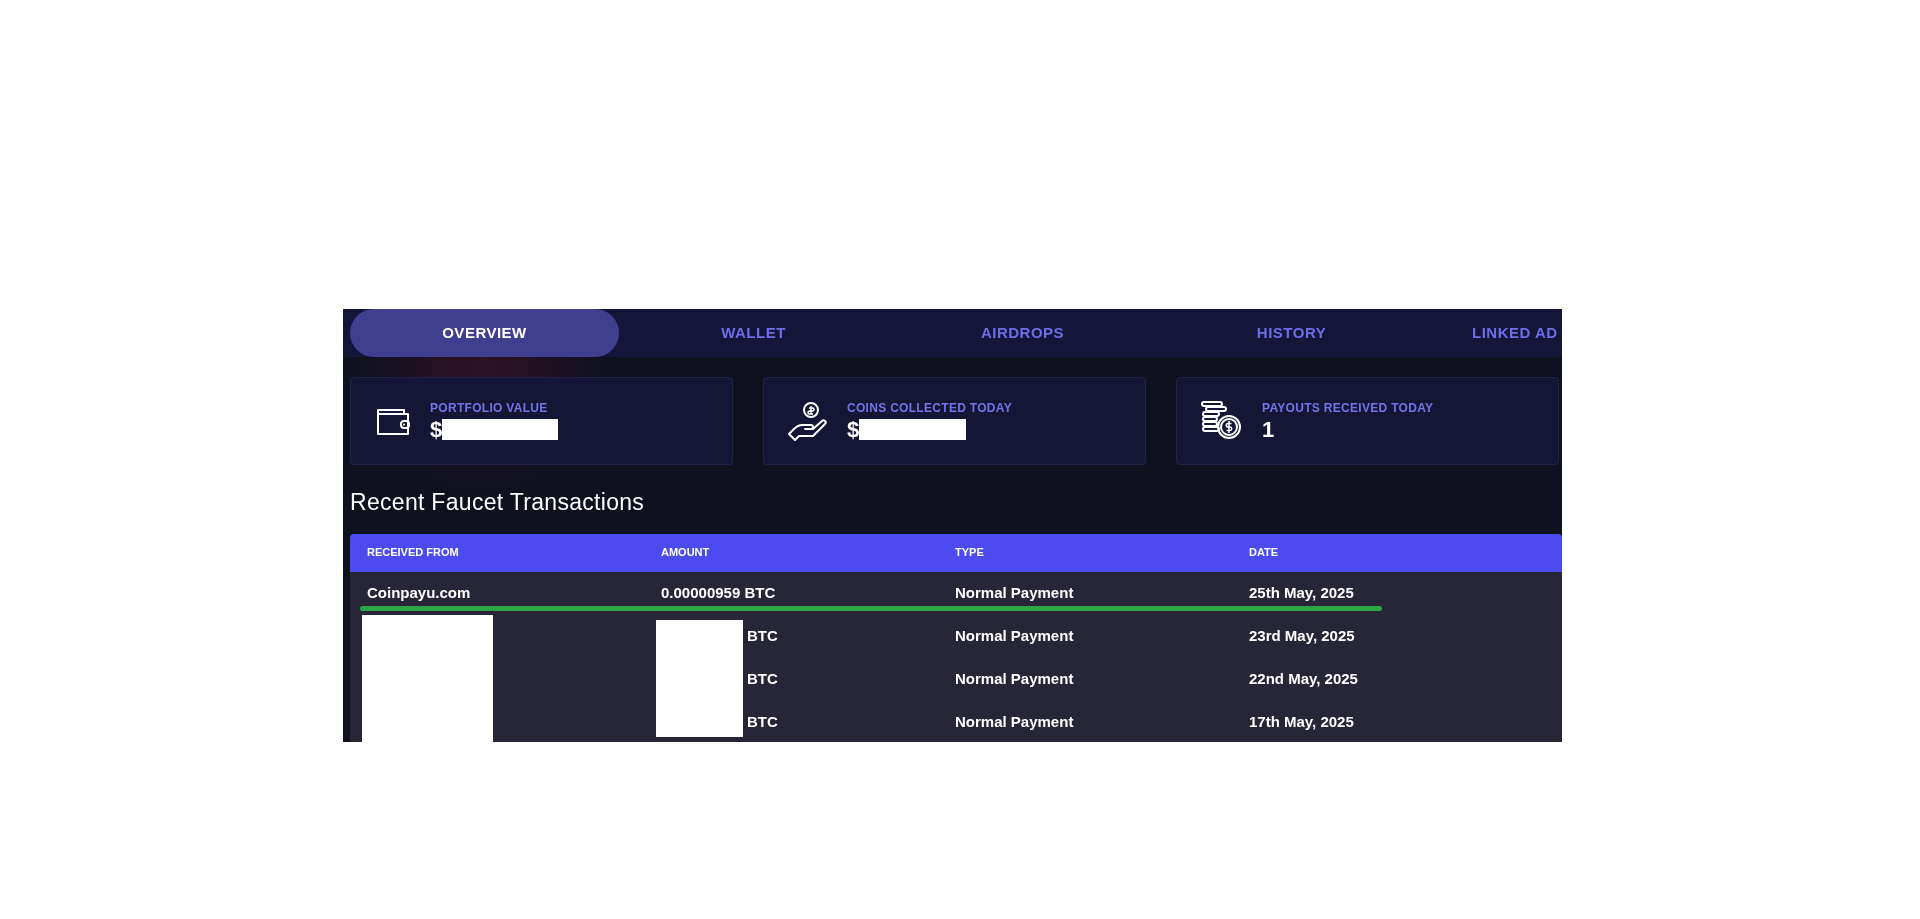  Describe the element at coordinates (1301, 721) in the screenshot. I see `table-cell: 17th May, 2025` at that location.